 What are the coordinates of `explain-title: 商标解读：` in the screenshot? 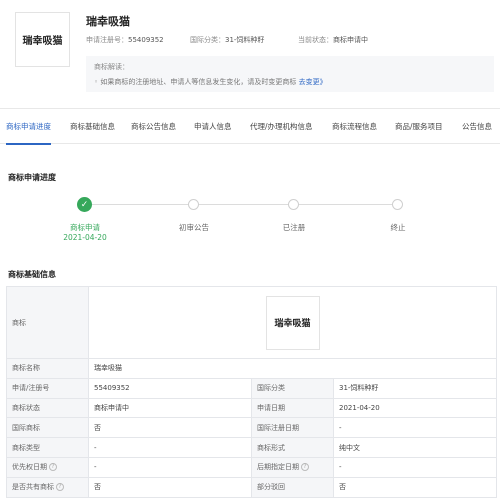 It's located at (111, 67).